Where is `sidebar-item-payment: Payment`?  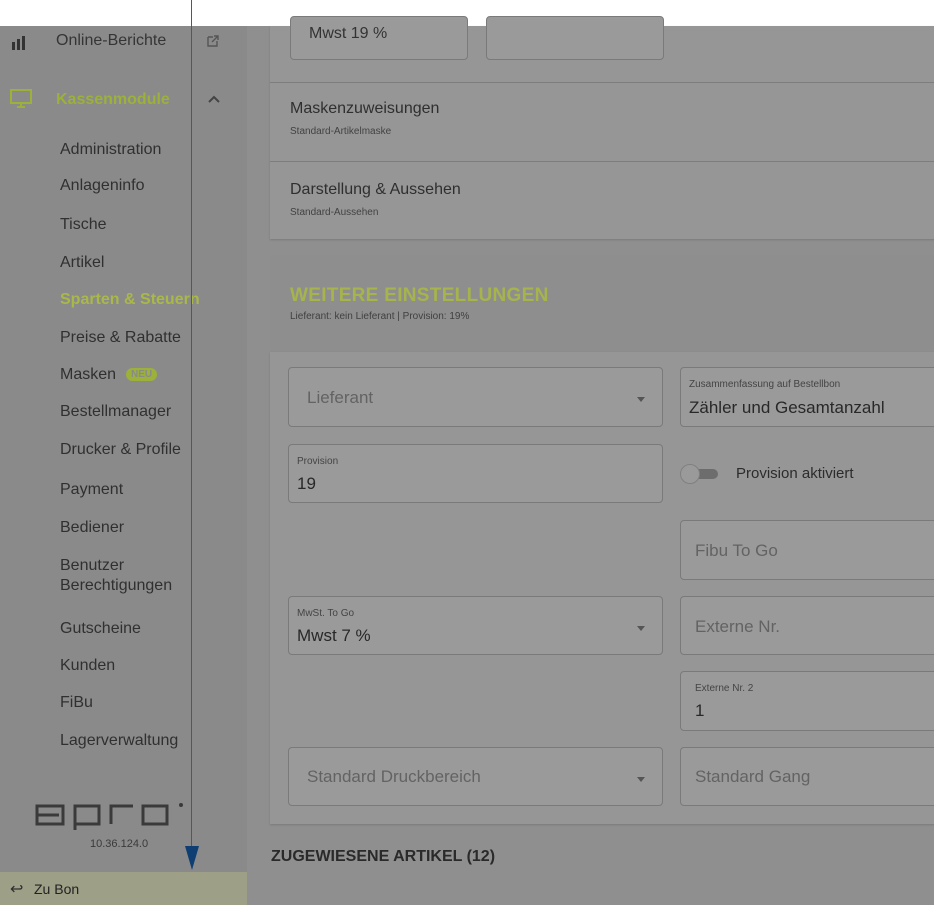 sidebar-item-payment: Payment is located at coordinates (91, 490).